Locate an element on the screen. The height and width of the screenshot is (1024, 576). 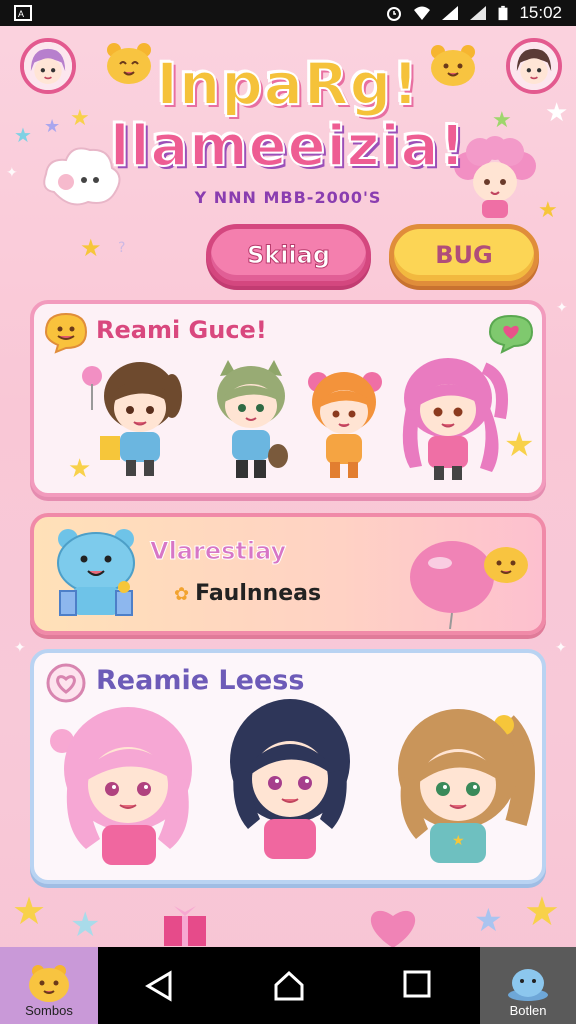
app-subtitle: Y NNN MBB-2000'S is located at coordinates (288, 197).